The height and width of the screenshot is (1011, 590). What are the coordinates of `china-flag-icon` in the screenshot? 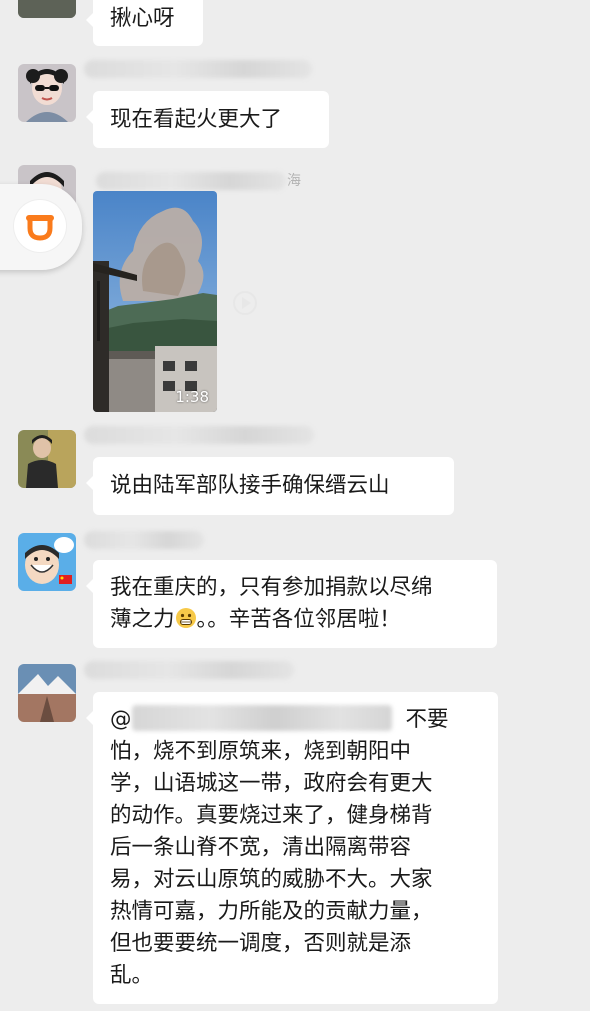 It's located at (65, 579).